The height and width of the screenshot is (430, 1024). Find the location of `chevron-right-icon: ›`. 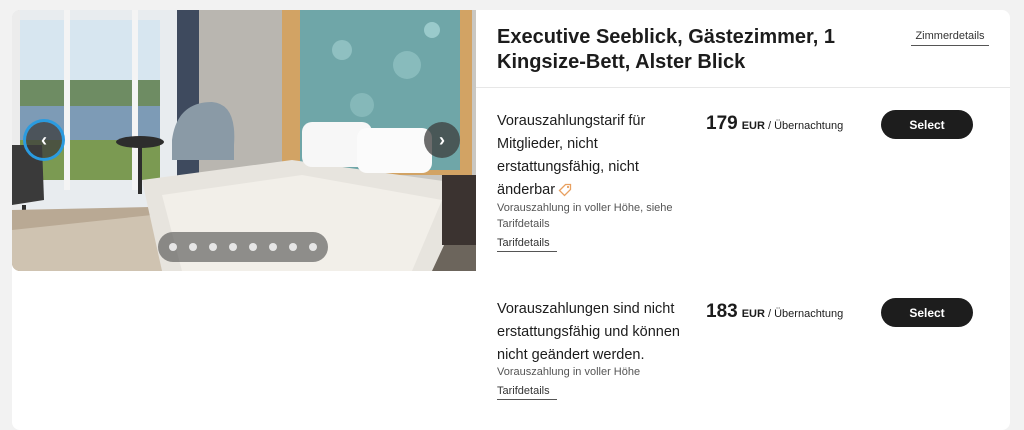

chevron-right-icon: › is located at coordinates (442, 140).